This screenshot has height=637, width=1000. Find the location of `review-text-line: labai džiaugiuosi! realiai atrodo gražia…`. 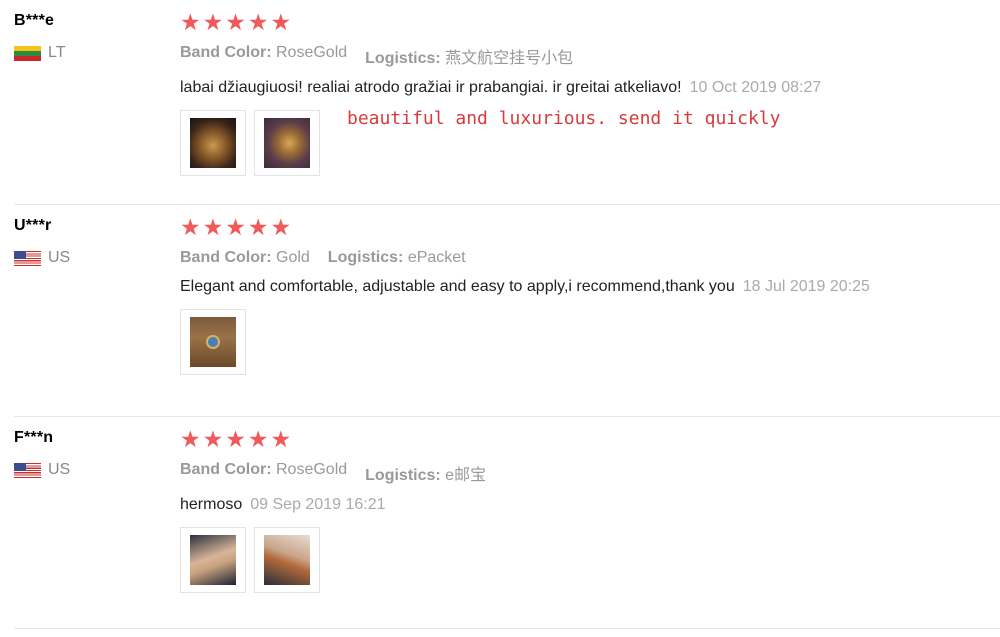

review-text-line: labai džiaugiuosi! realiai atrodo gražia… is located at coordinates (590, 88).